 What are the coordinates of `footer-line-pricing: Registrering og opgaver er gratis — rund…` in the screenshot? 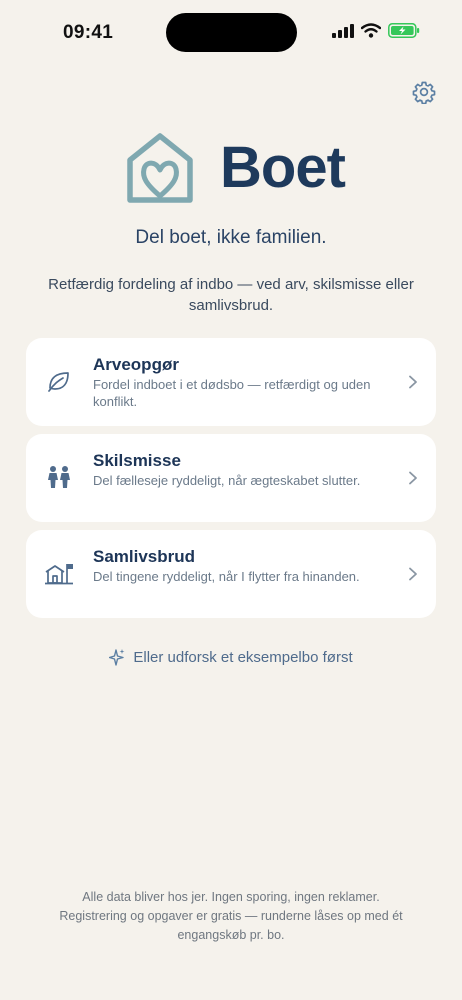 It's located at (231, 925).